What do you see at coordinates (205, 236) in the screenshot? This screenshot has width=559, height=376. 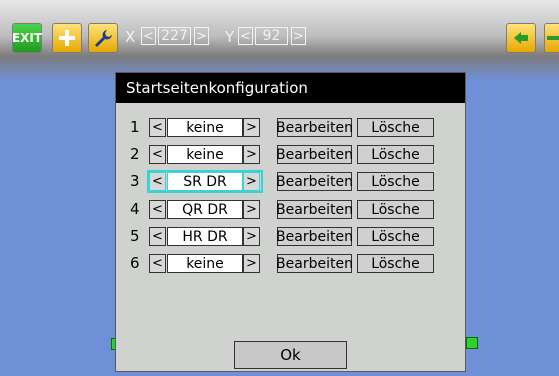 I see `page-select-value: HR DR` at bounding box center [205, 236].